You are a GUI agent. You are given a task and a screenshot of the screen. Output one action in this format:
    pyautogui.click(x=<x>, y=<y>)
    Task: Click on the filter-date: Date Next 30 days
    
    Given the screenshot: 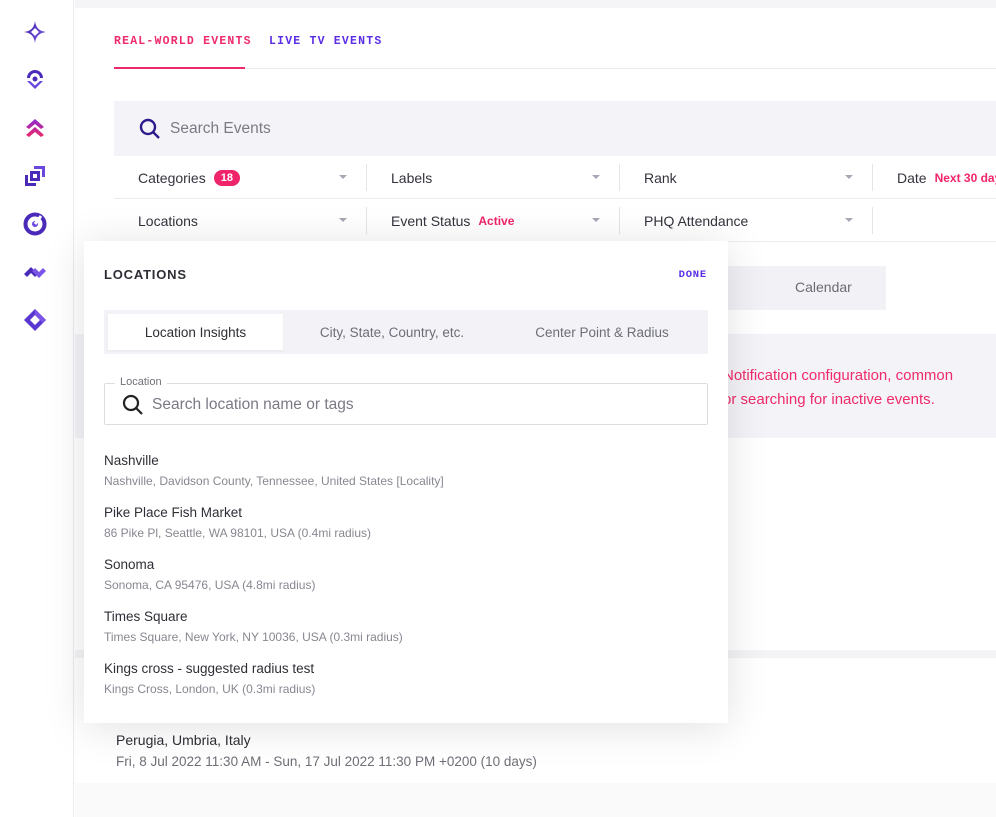 What is the action you would take?
    pyautogui.click(x=934, y=177)
    